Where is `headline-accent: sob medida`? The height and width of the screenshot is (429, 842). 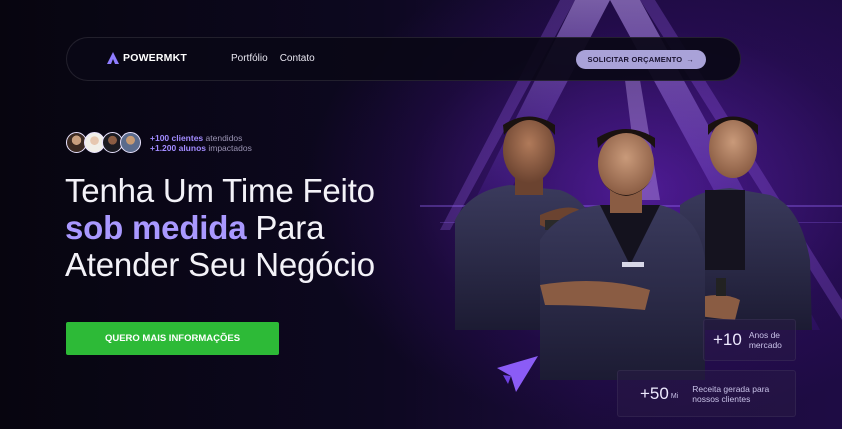 headline-accent: sob medida is located at coordinates (156, 227).